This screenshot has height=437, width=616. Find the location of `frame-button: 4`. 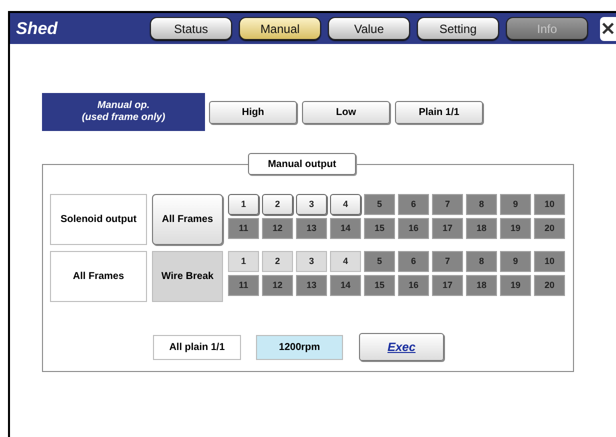

frame-button: 4 is located at coordinates (345, 204).